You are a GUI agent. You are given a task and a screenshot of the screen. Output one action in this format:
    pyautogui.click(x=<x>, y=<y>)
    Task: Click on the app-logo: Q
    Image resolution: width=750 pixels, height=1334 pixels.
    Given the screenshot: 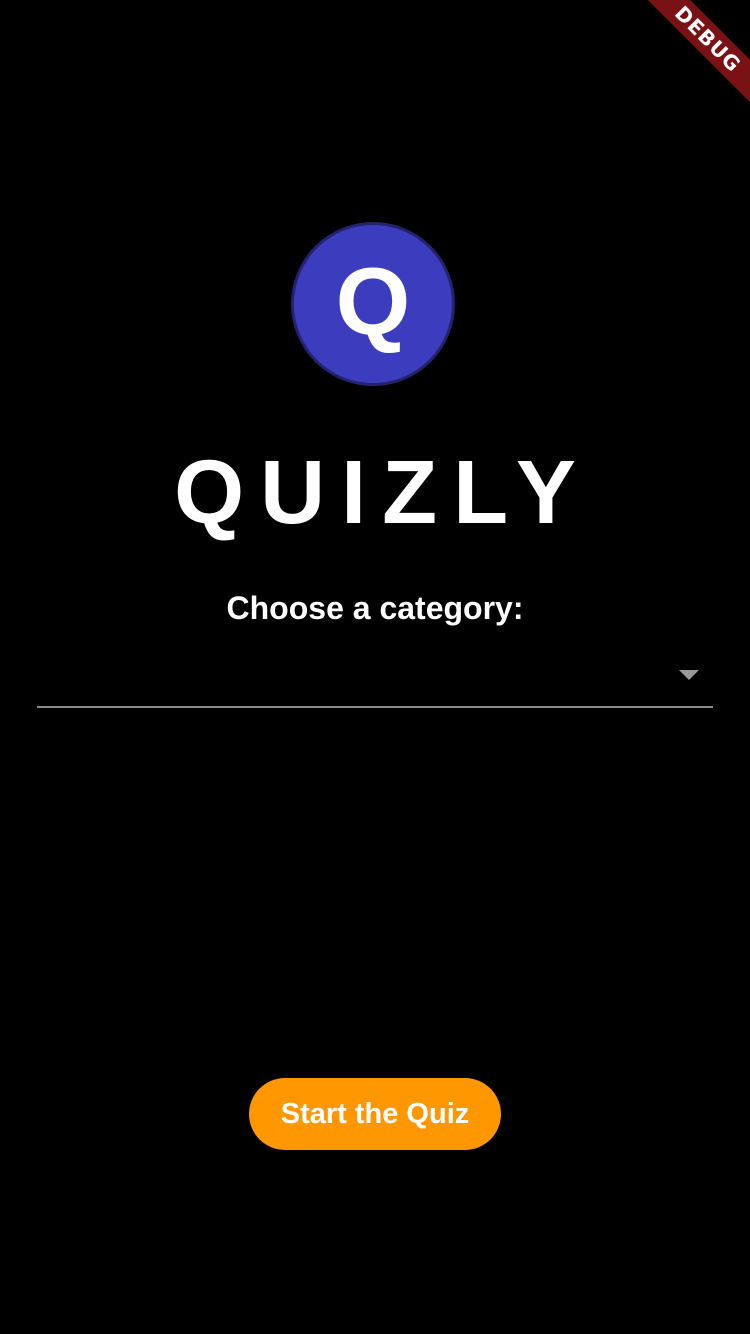 What is the action you would take?
    pyautogui.click(x=373, y=304)
    